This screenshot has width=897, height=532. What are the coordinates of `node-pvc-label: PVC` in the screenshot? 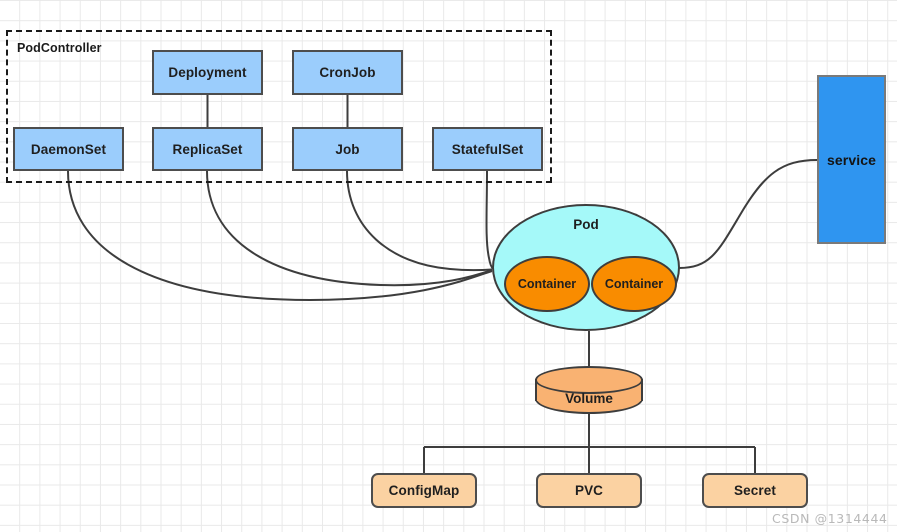 It's located at (589, 490).